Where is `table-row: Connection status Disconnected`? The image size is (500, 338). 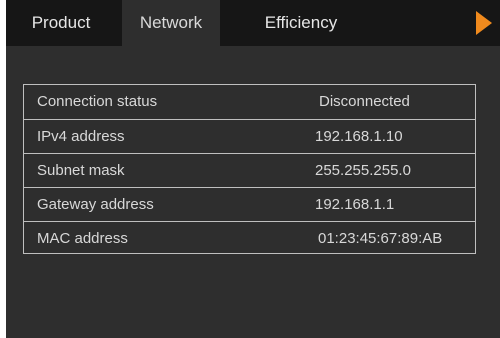
table-row: Connection status Disconnected is located at coordinates (249, 102).